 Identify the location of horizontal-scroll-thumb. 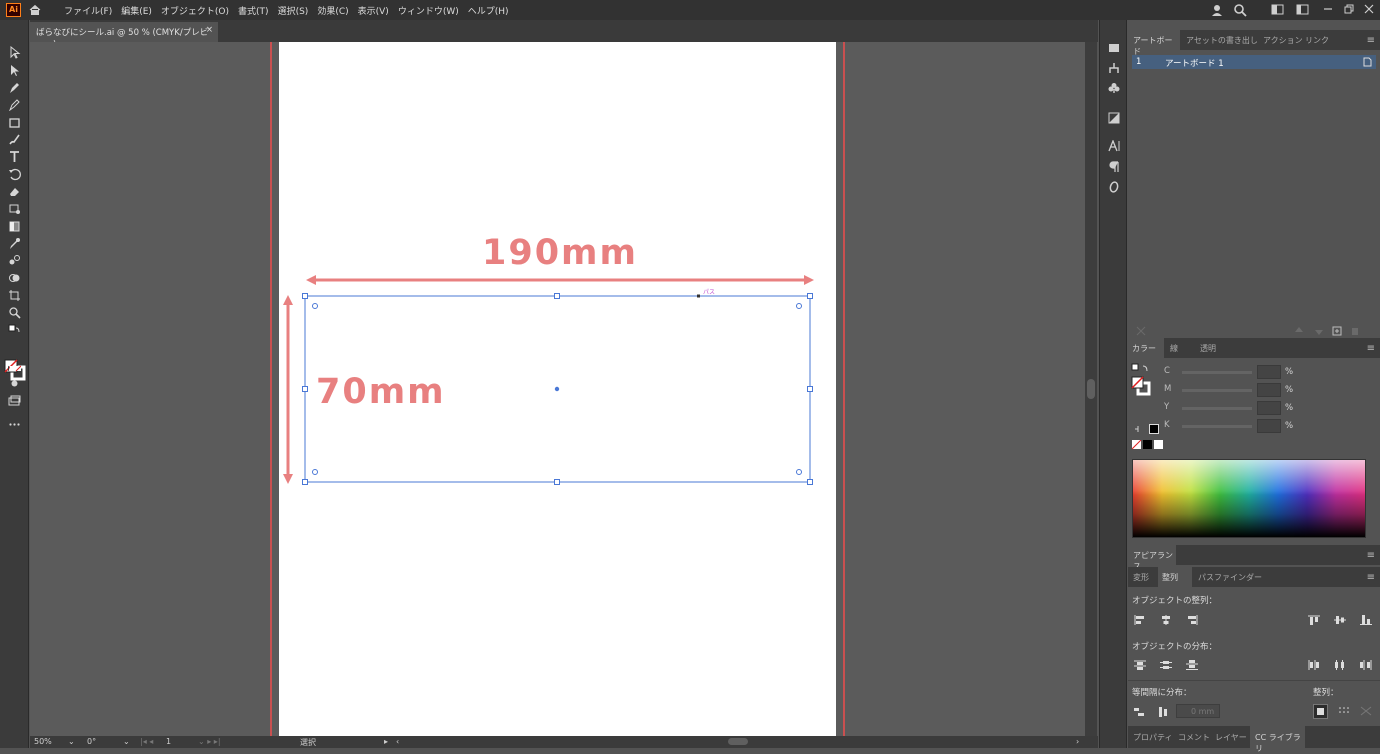
(738, 741).